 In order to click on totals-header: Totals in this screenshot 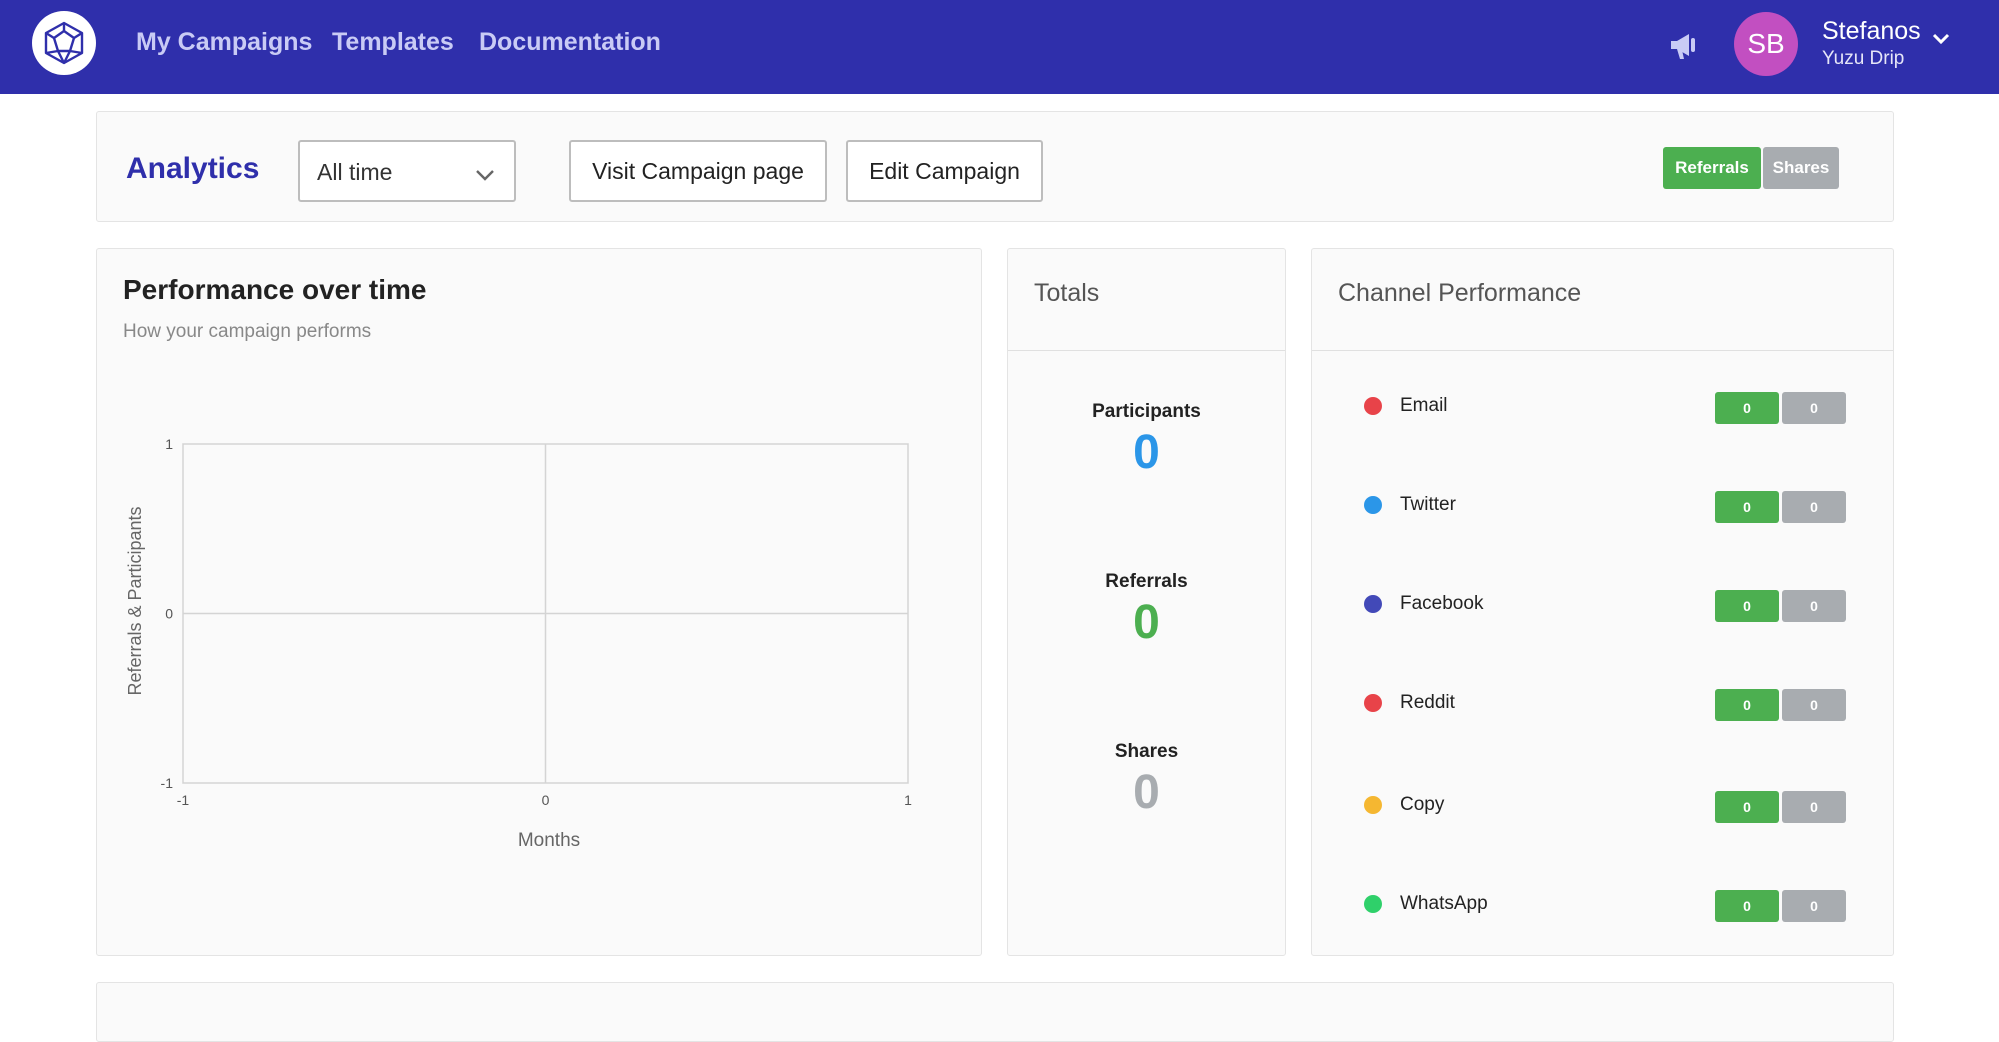, I will do `click(1146, 300)`.